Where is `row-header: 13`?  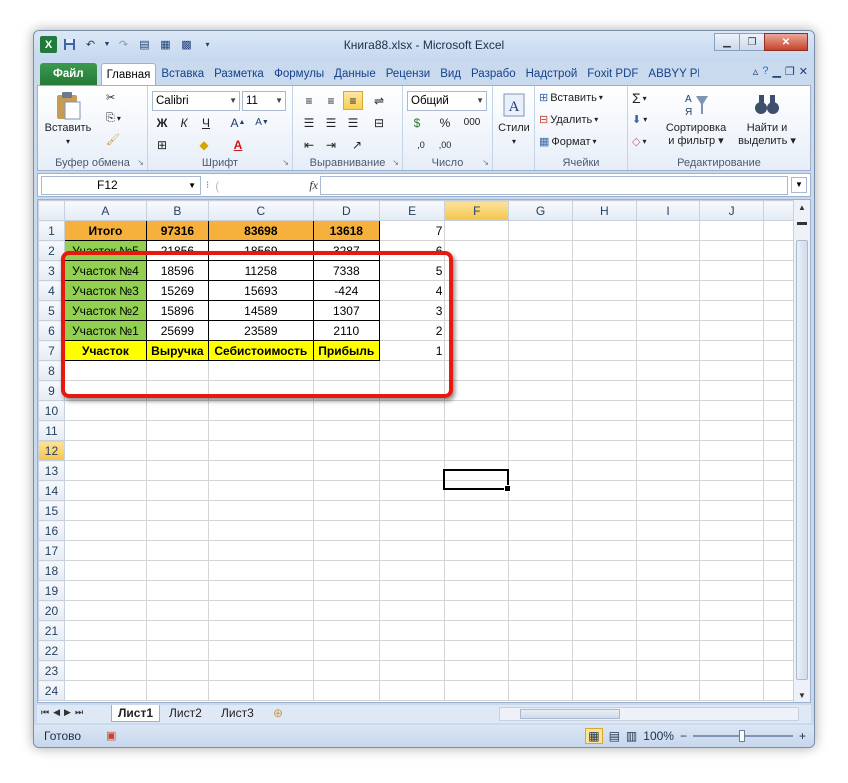
row-header: 13 is located at coordinates (51, 470).